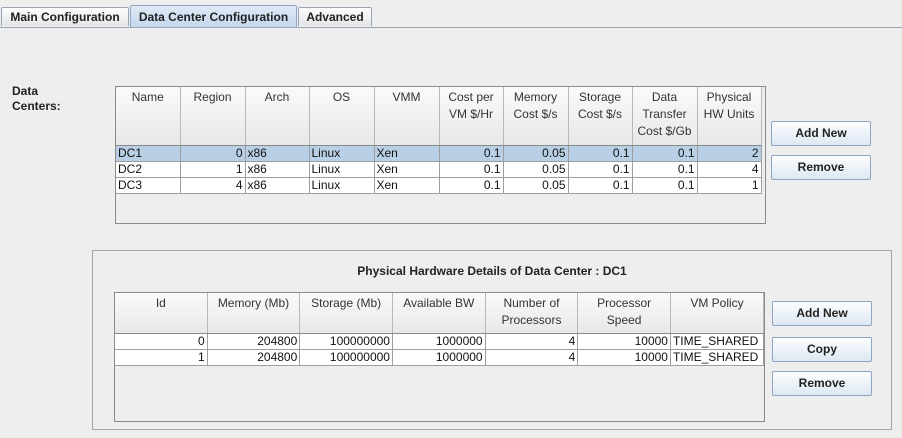 This screenshot has width=902, height=438. What do you see at coordinates (532, 313) in the screenshot?
I see `col-header-number-of-processors: Number of Processors` at bounding box center [532, 313].